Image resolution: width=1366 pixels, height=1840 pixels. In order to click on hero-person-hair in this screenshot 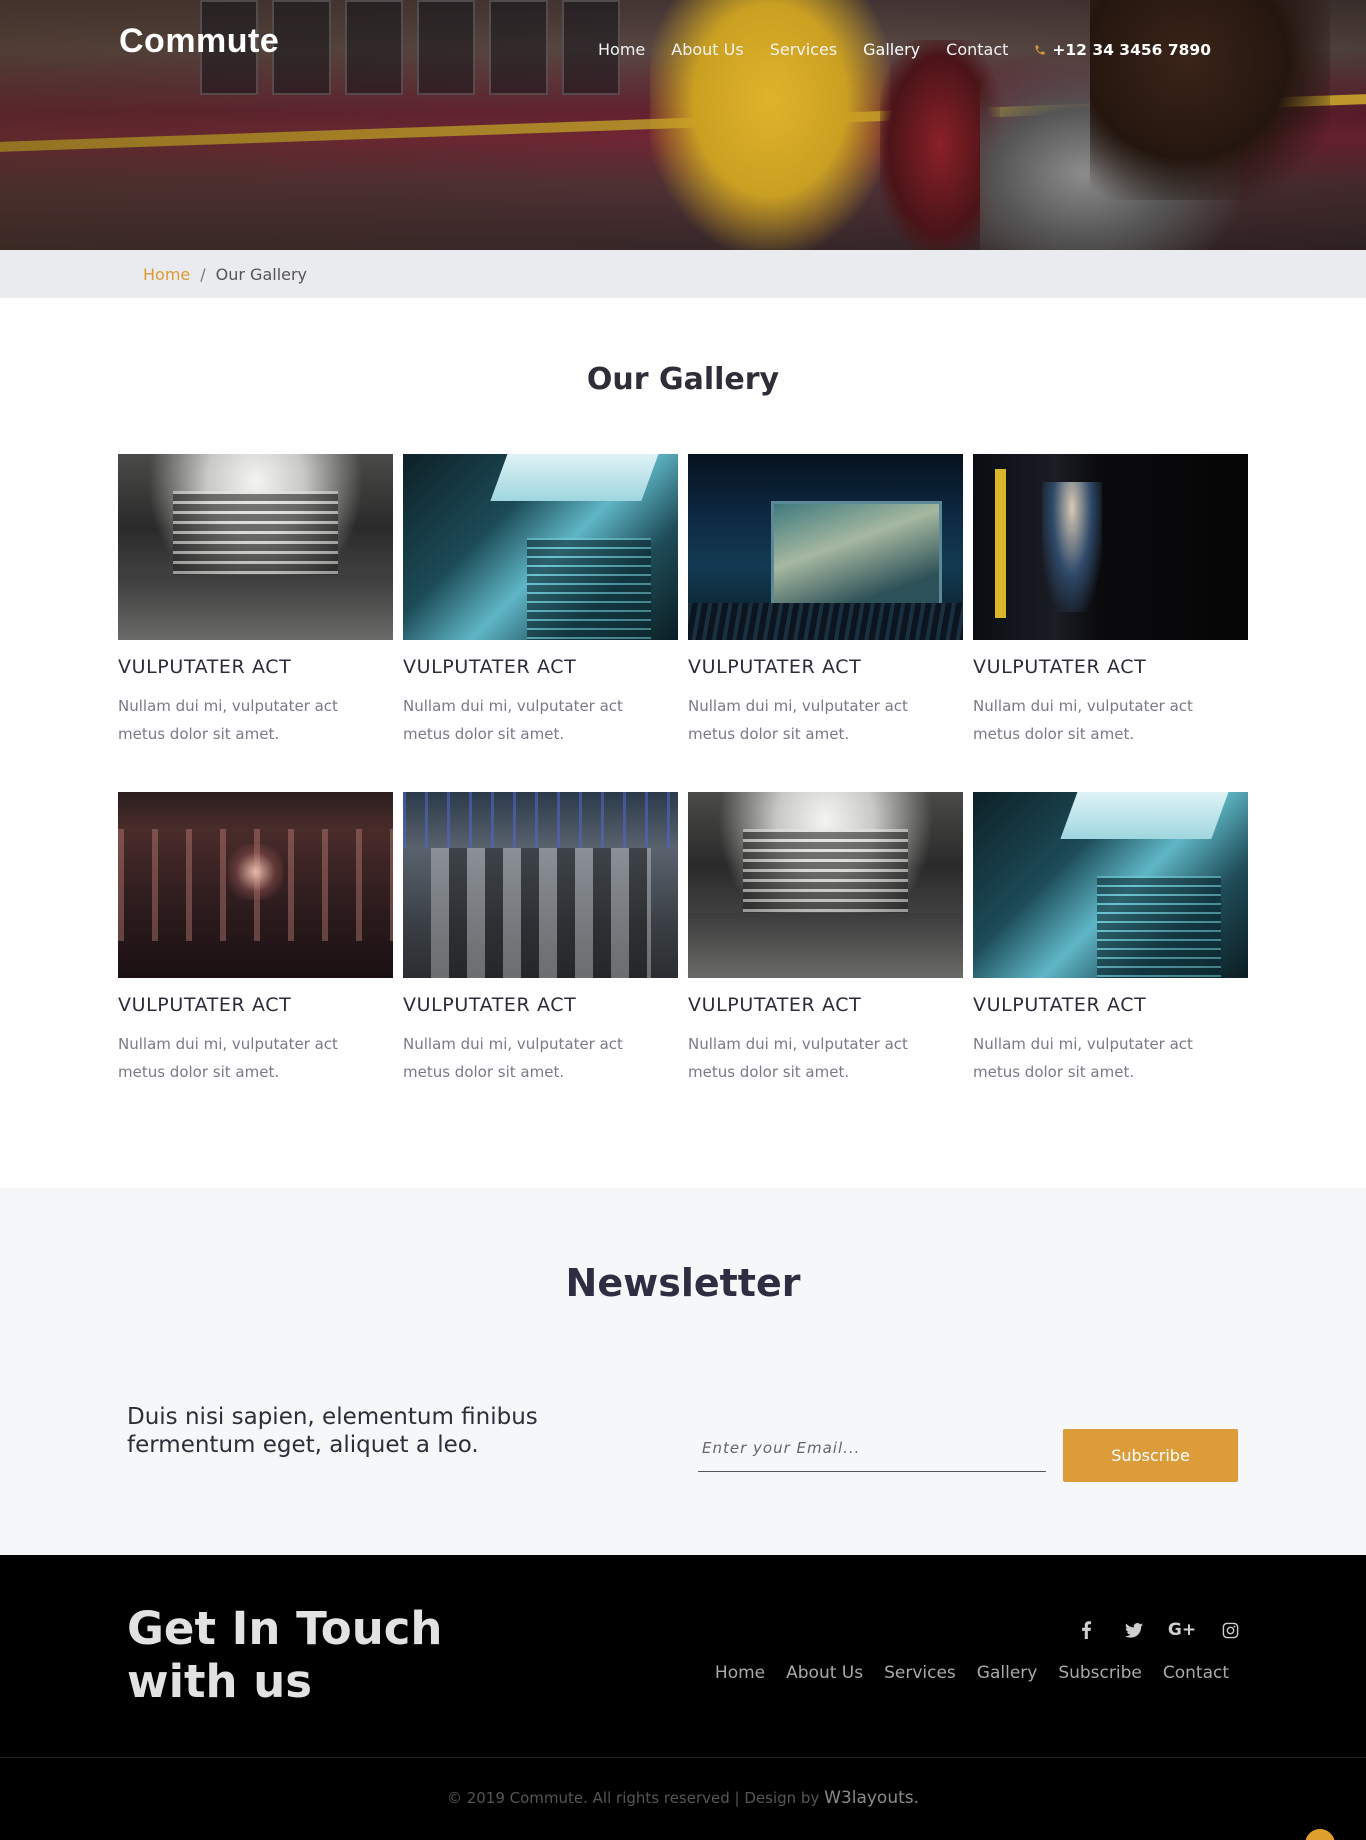, I will do `click(1210, 100)`.